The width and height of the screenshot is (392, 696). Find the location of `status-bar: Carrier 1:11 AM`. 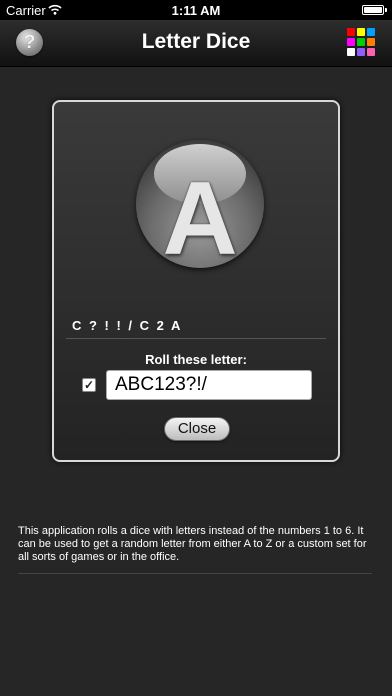

status-bar: Carrier 1:11 AM is located at coordinates (196, 10).